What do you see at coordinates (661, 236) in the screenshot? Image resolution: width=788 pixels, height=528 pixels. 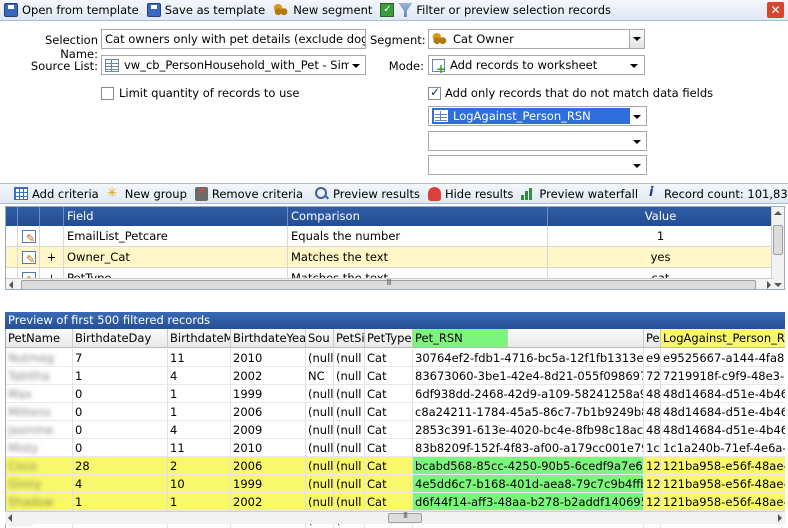 I see `criteria-value: 1` at bounding box center [661, 236].